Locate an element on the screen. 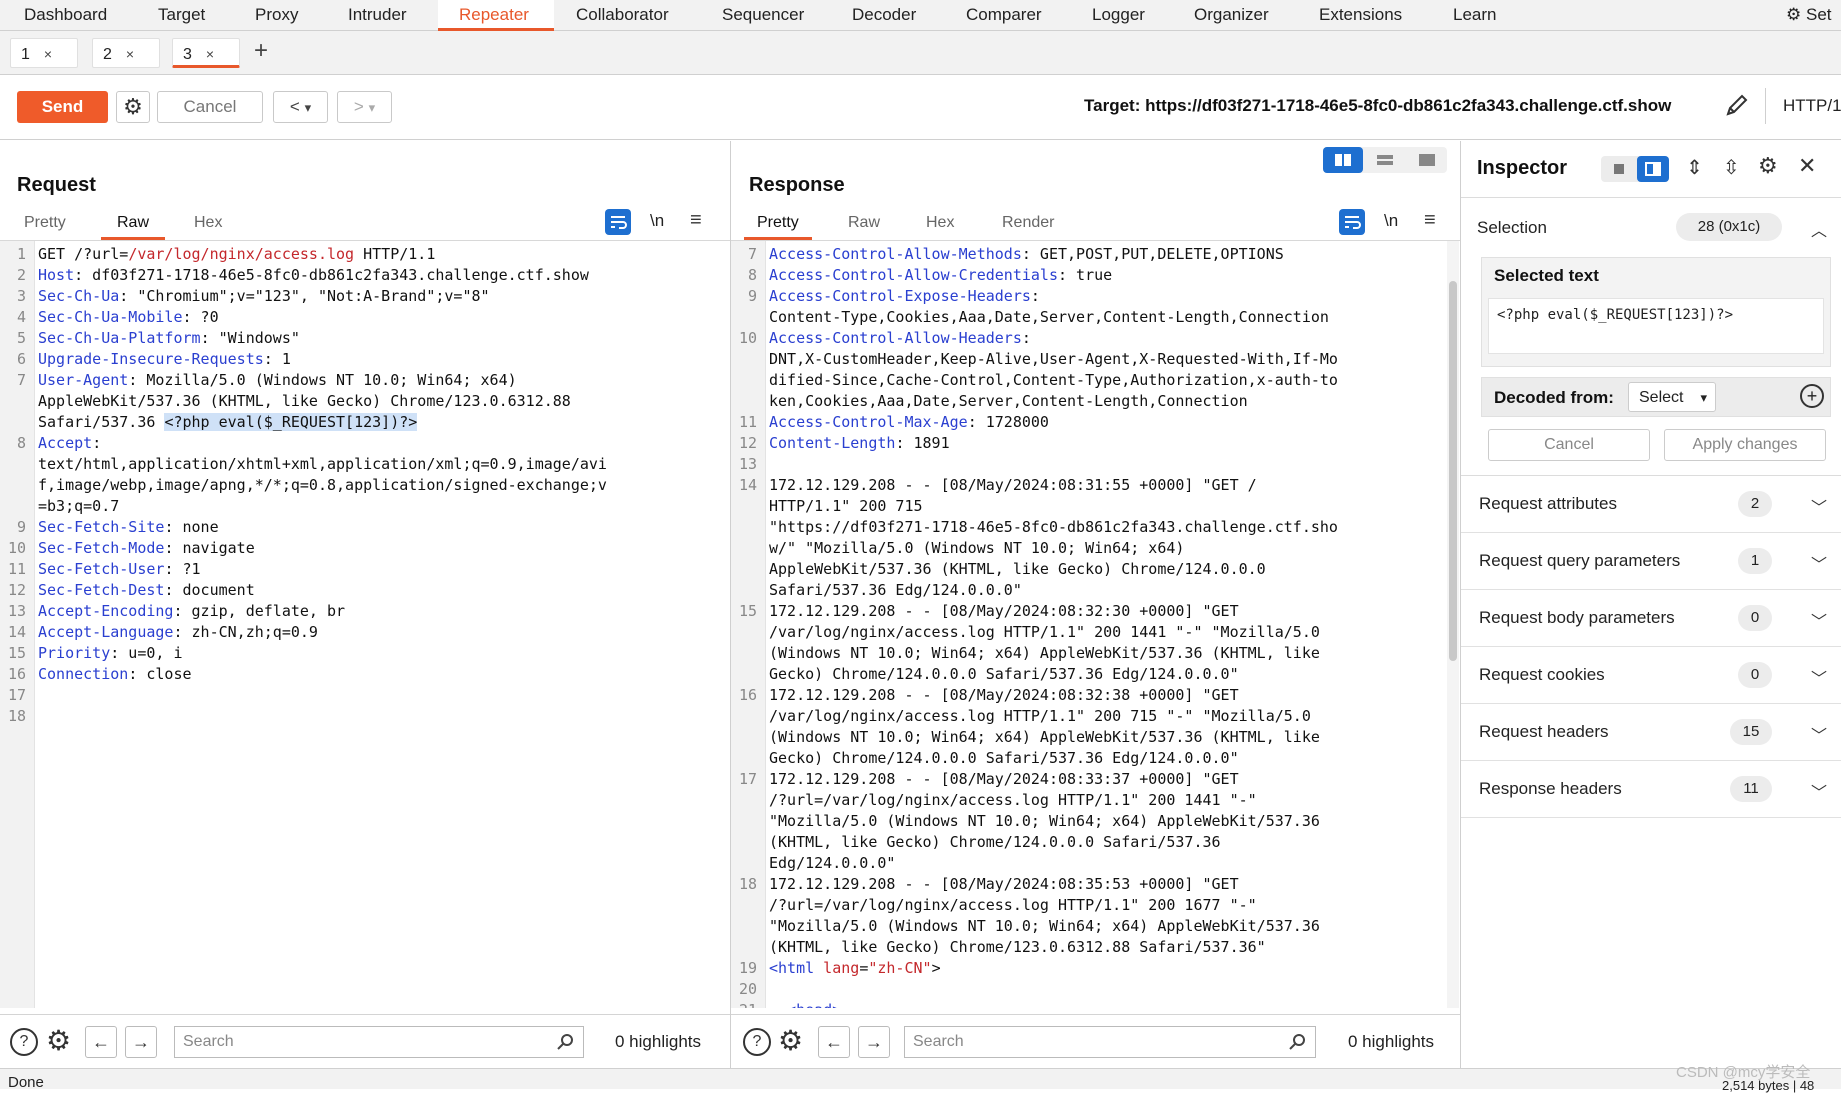  section-request-attributes: Request attributes 2 ﹀ is located at coordinates (1651, 504).